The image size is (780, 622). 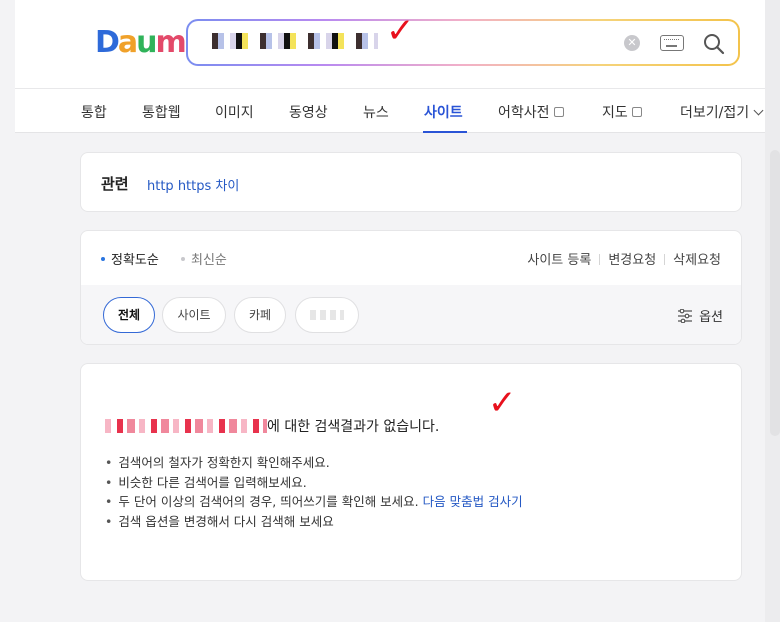 I want to click on filter-chip-bar: 전체 사이트 카페 ███ 옵션, so click(x=411, y=314).